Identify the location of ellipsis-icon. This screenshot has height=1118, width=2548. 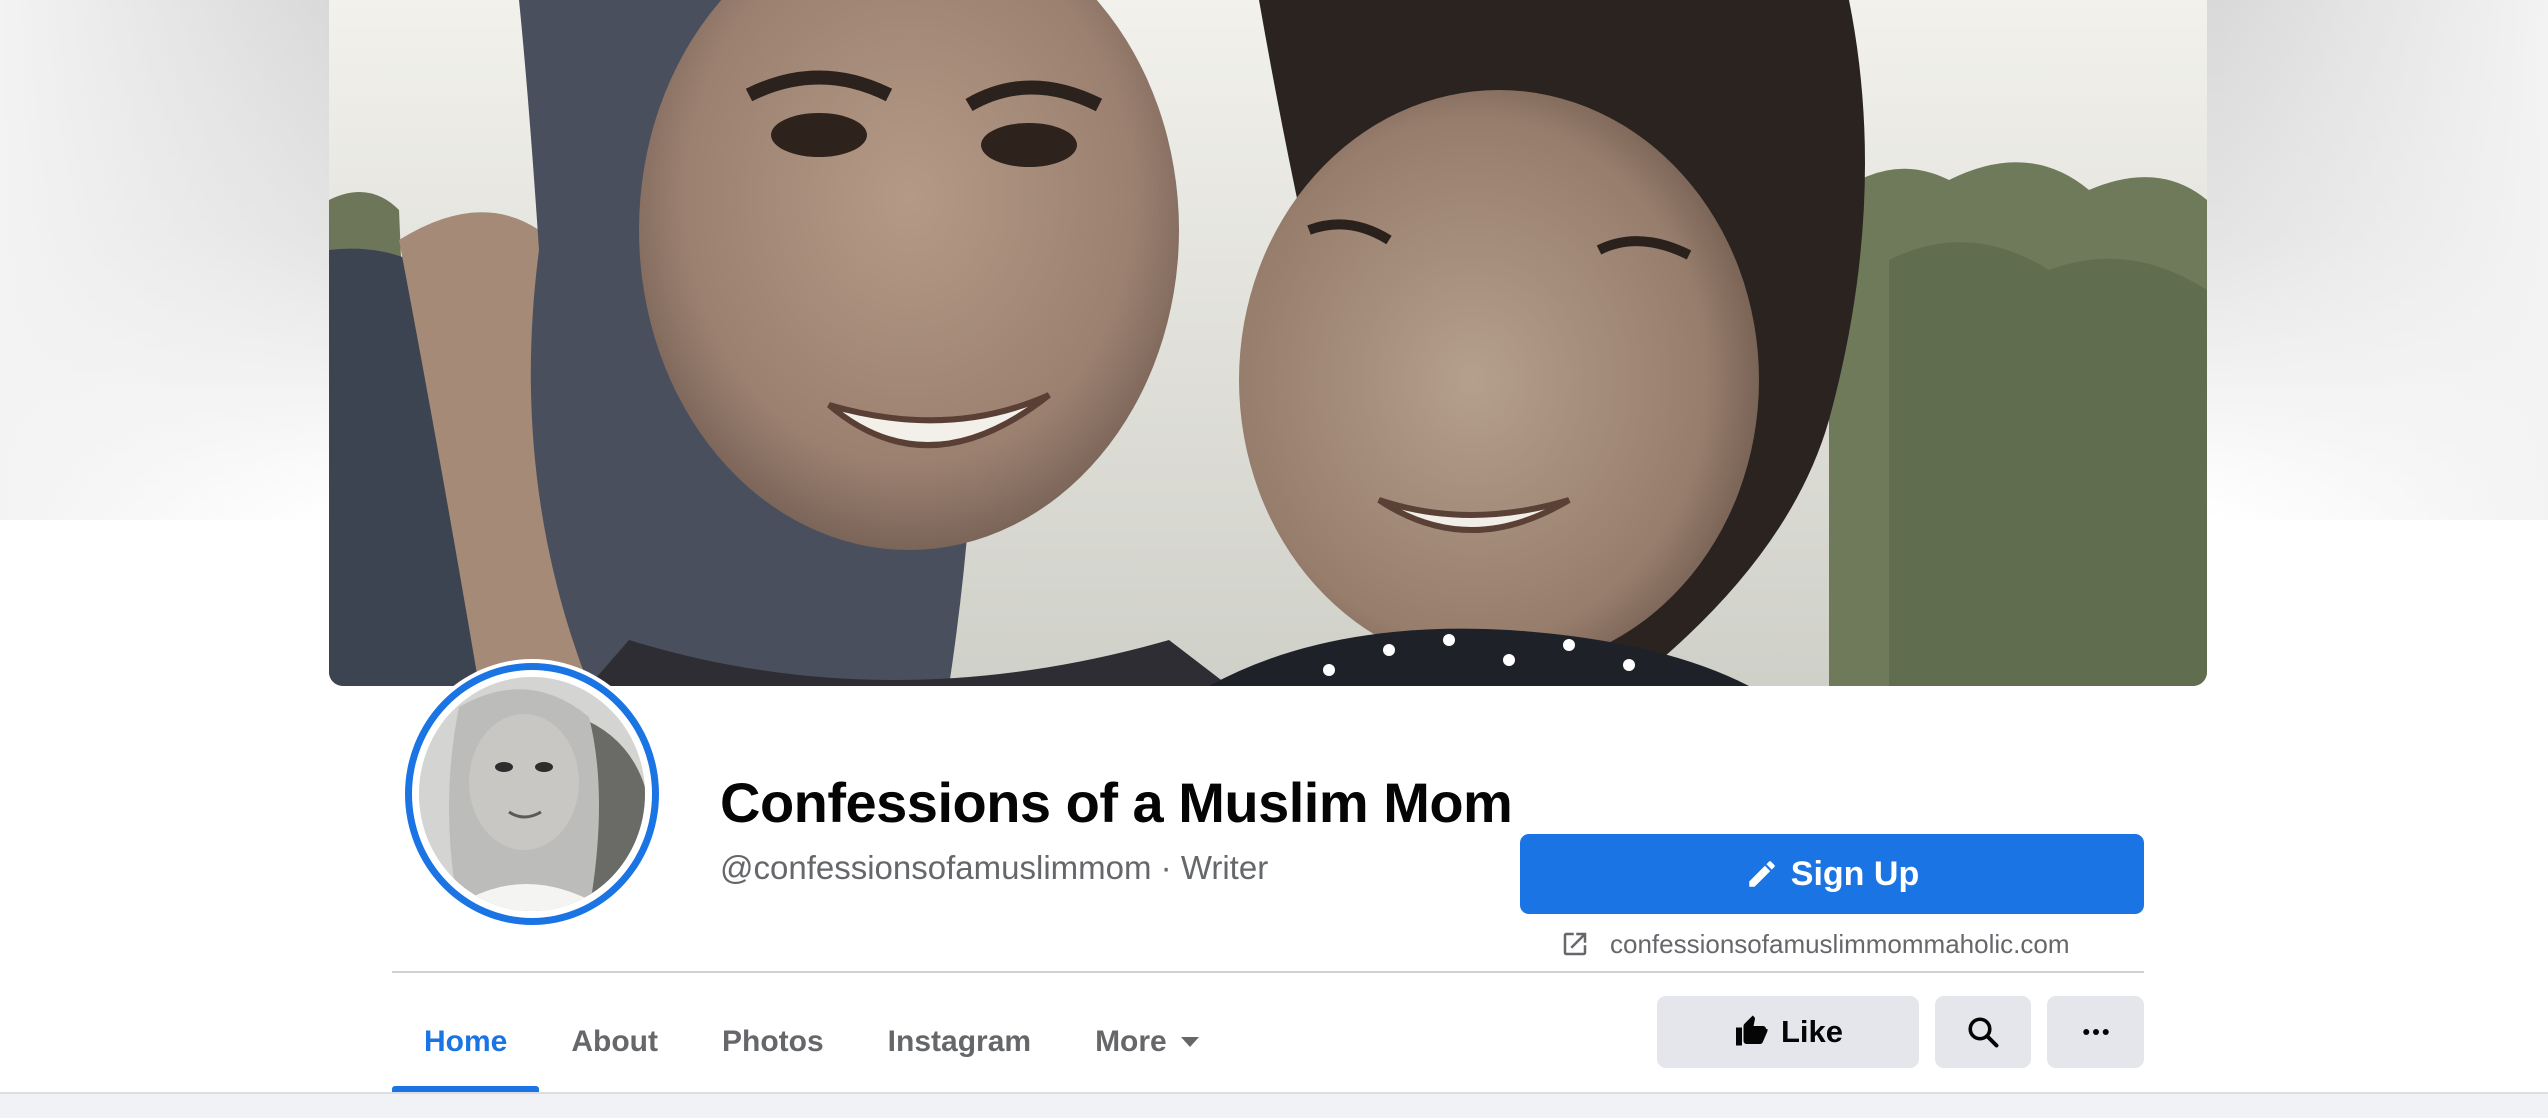
(2095, 1032).